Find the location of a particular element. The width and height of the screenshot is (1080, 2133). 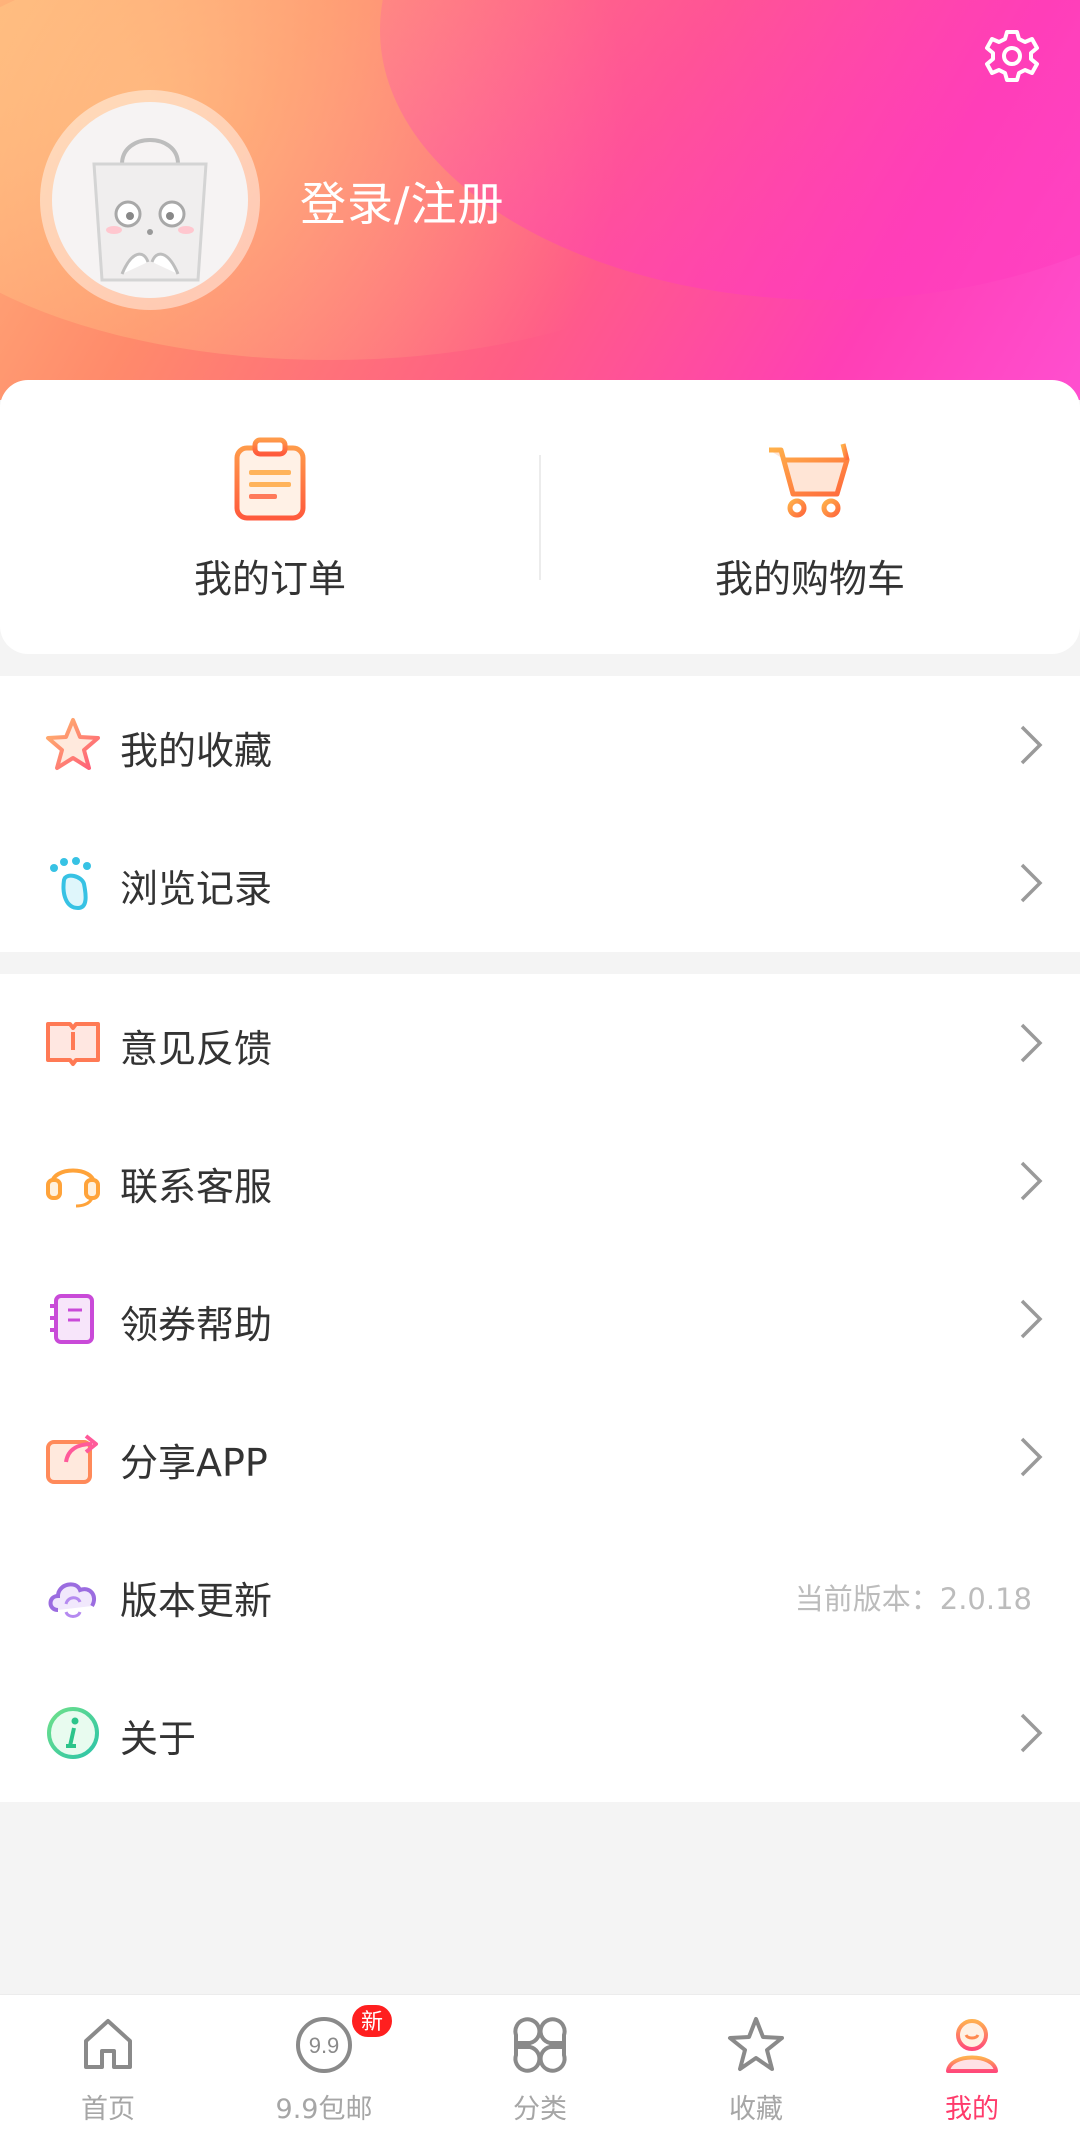

profile-icon is located at coordinates (972, 2046).